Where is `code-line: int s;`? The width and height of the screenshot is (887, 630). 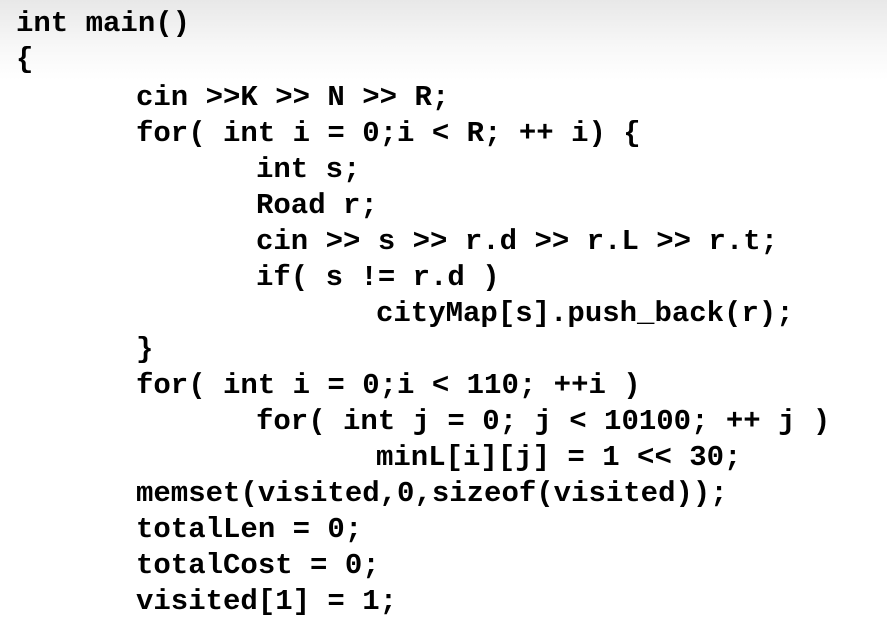 code-line: int s; is located at coordinates (308, 169).